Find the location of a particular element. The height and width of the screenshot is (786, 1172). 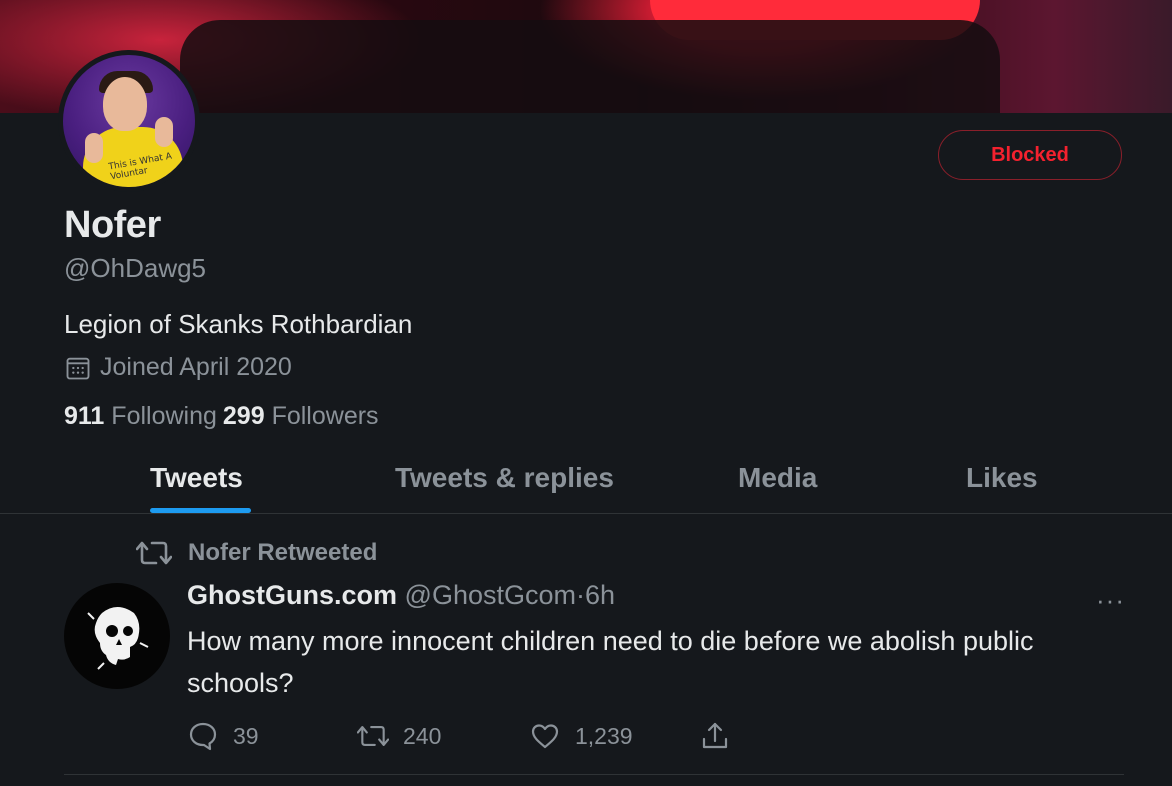

retweet-action-icon is located at coordinates (373, 736).